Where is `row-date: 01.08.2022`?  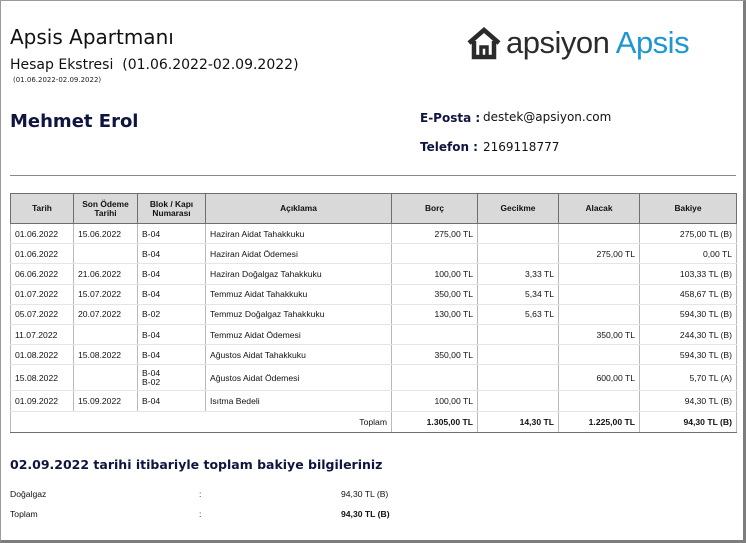 row-date: 01.08.2022 is located at coordinates (42, 355).